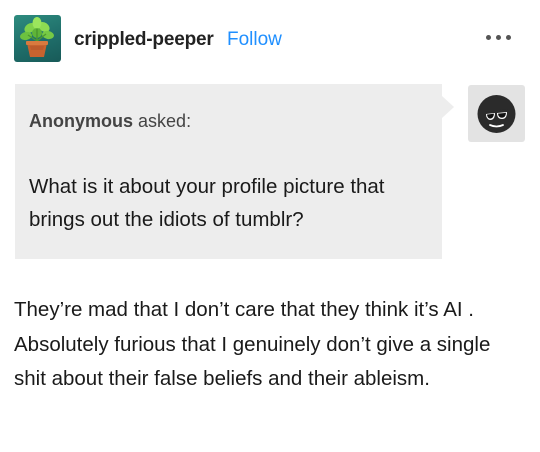 This screenshot has width=540, height=452. What do you see at coordinates (81, 121) in the screenshot?
I see `asker-name: Anonymous` at bounding box center [81, 121].